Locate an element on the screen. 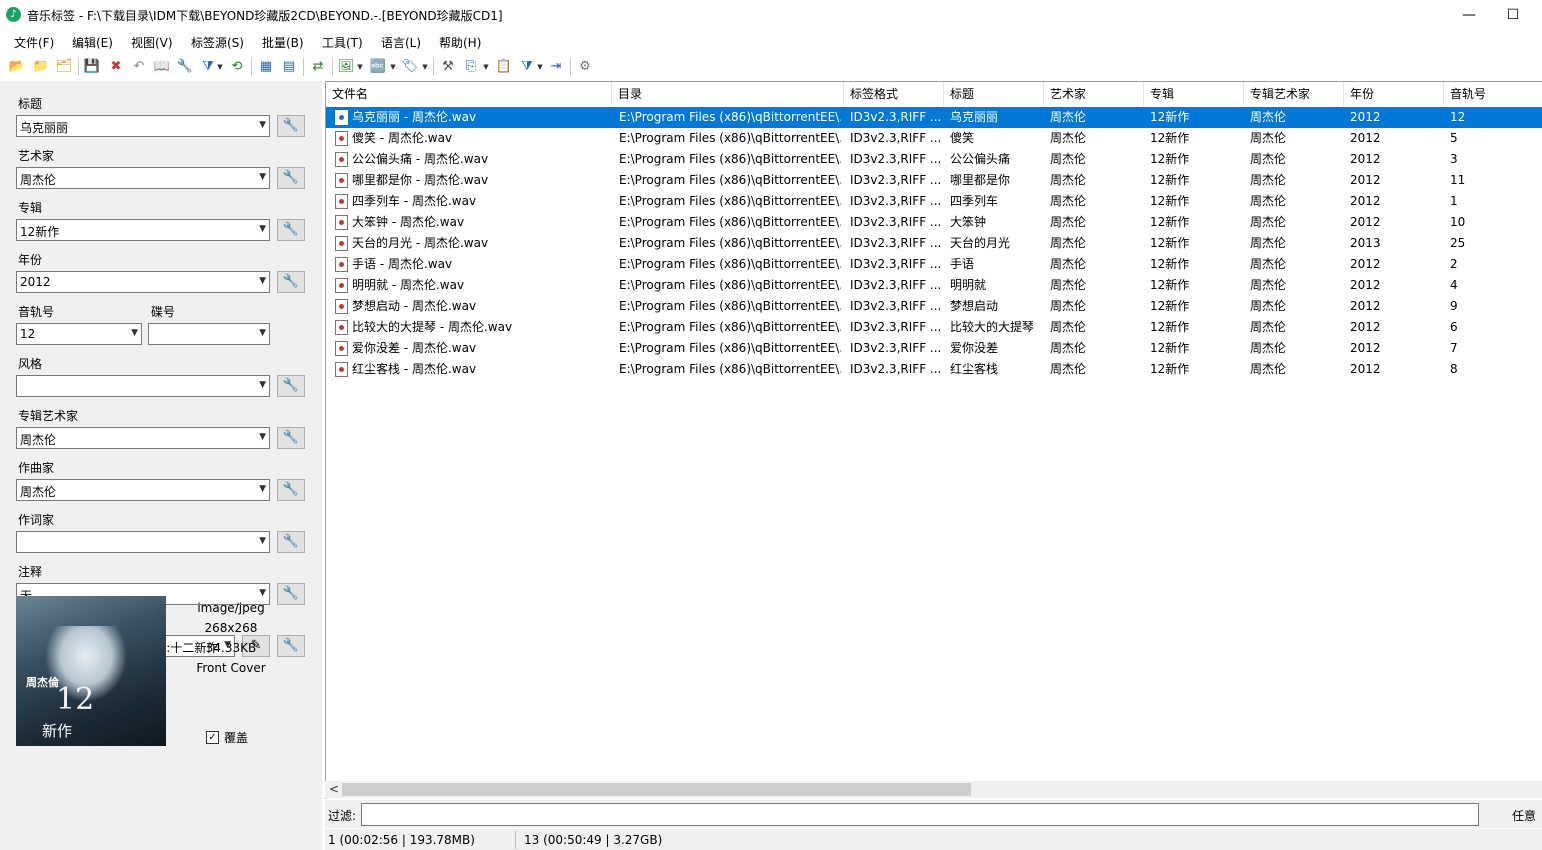 The width and height of the screenshot is (1542, 850). remove-icon: ✖ is located at coordinates (116, 67).